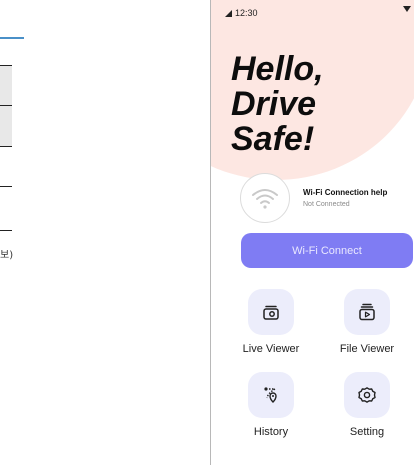 The height and width of the screenshot is (465, 414). I want to click on setting-tile, so click(367, 395).